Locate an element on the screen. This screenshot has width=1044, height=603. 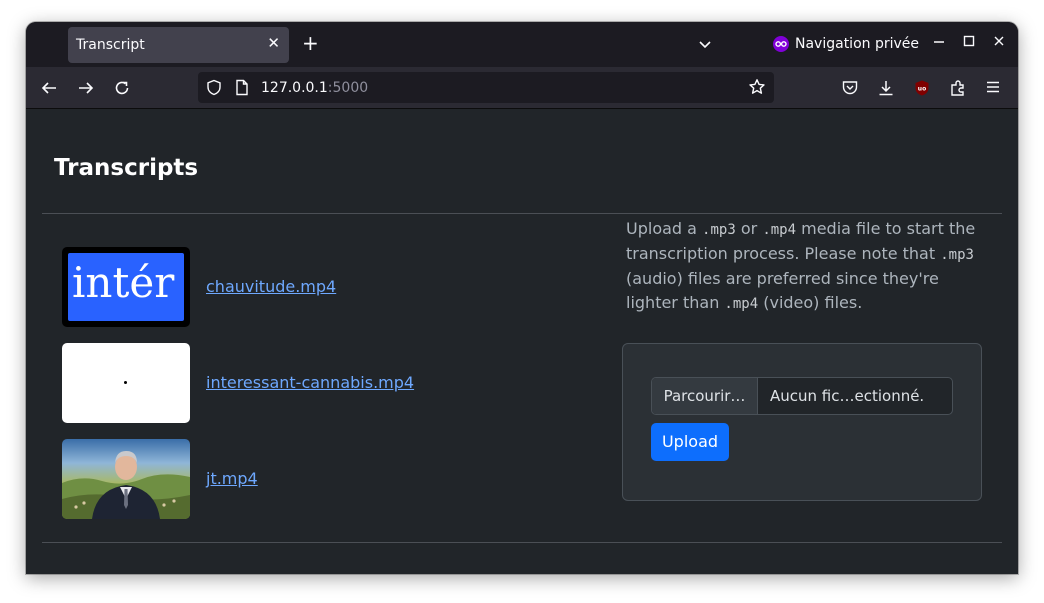
file-input: Parcourir… Aucun fic…ectionné. is located at coordinates (802, 396).